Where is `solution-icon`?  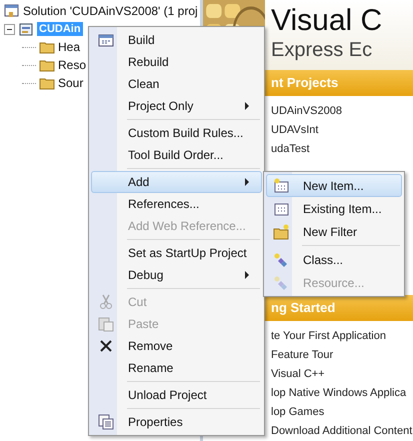
solution-icon is located at coordinates (12, 11).